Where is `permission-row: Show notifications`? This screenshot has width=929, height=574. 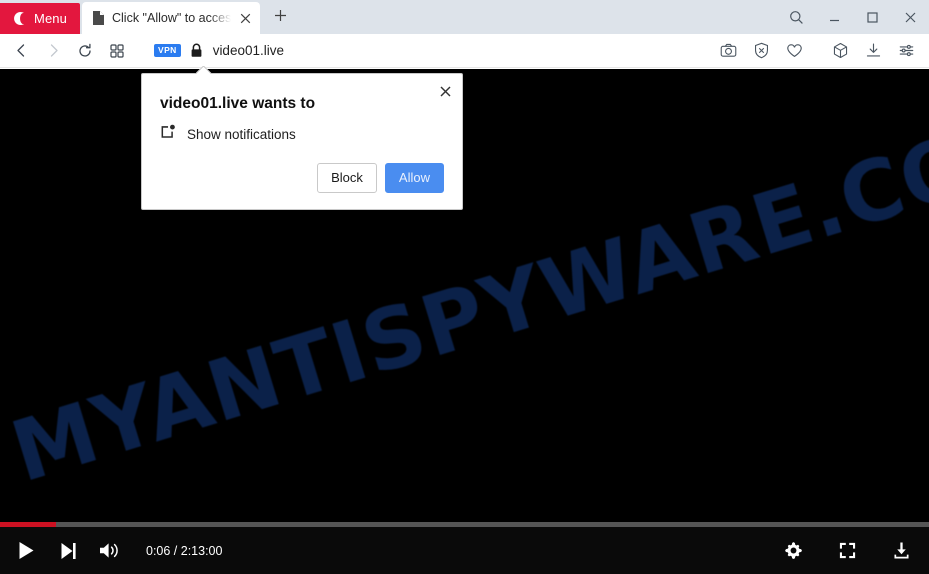
permission-row: Show notifications is located at coordinates (302, 134).